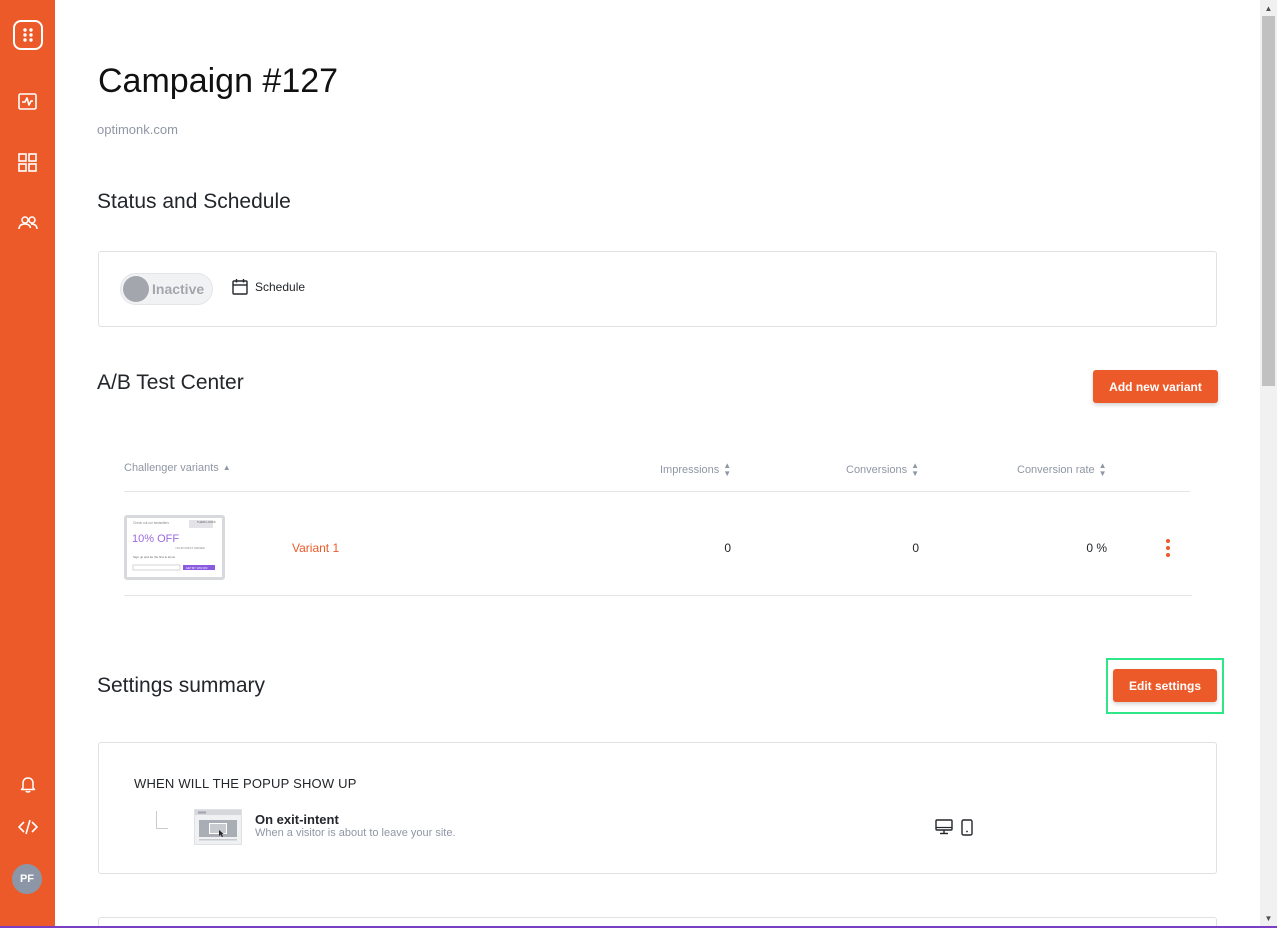  I want to click on analytics-icon, so click(27, 101).